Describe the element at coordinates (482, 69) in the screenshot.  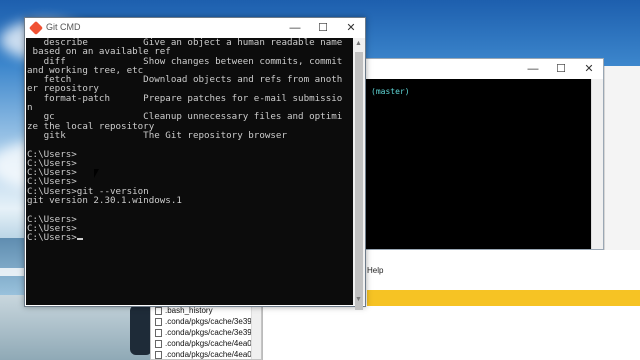
I see `bash-titlebar: — ☐ ✕` at that location.